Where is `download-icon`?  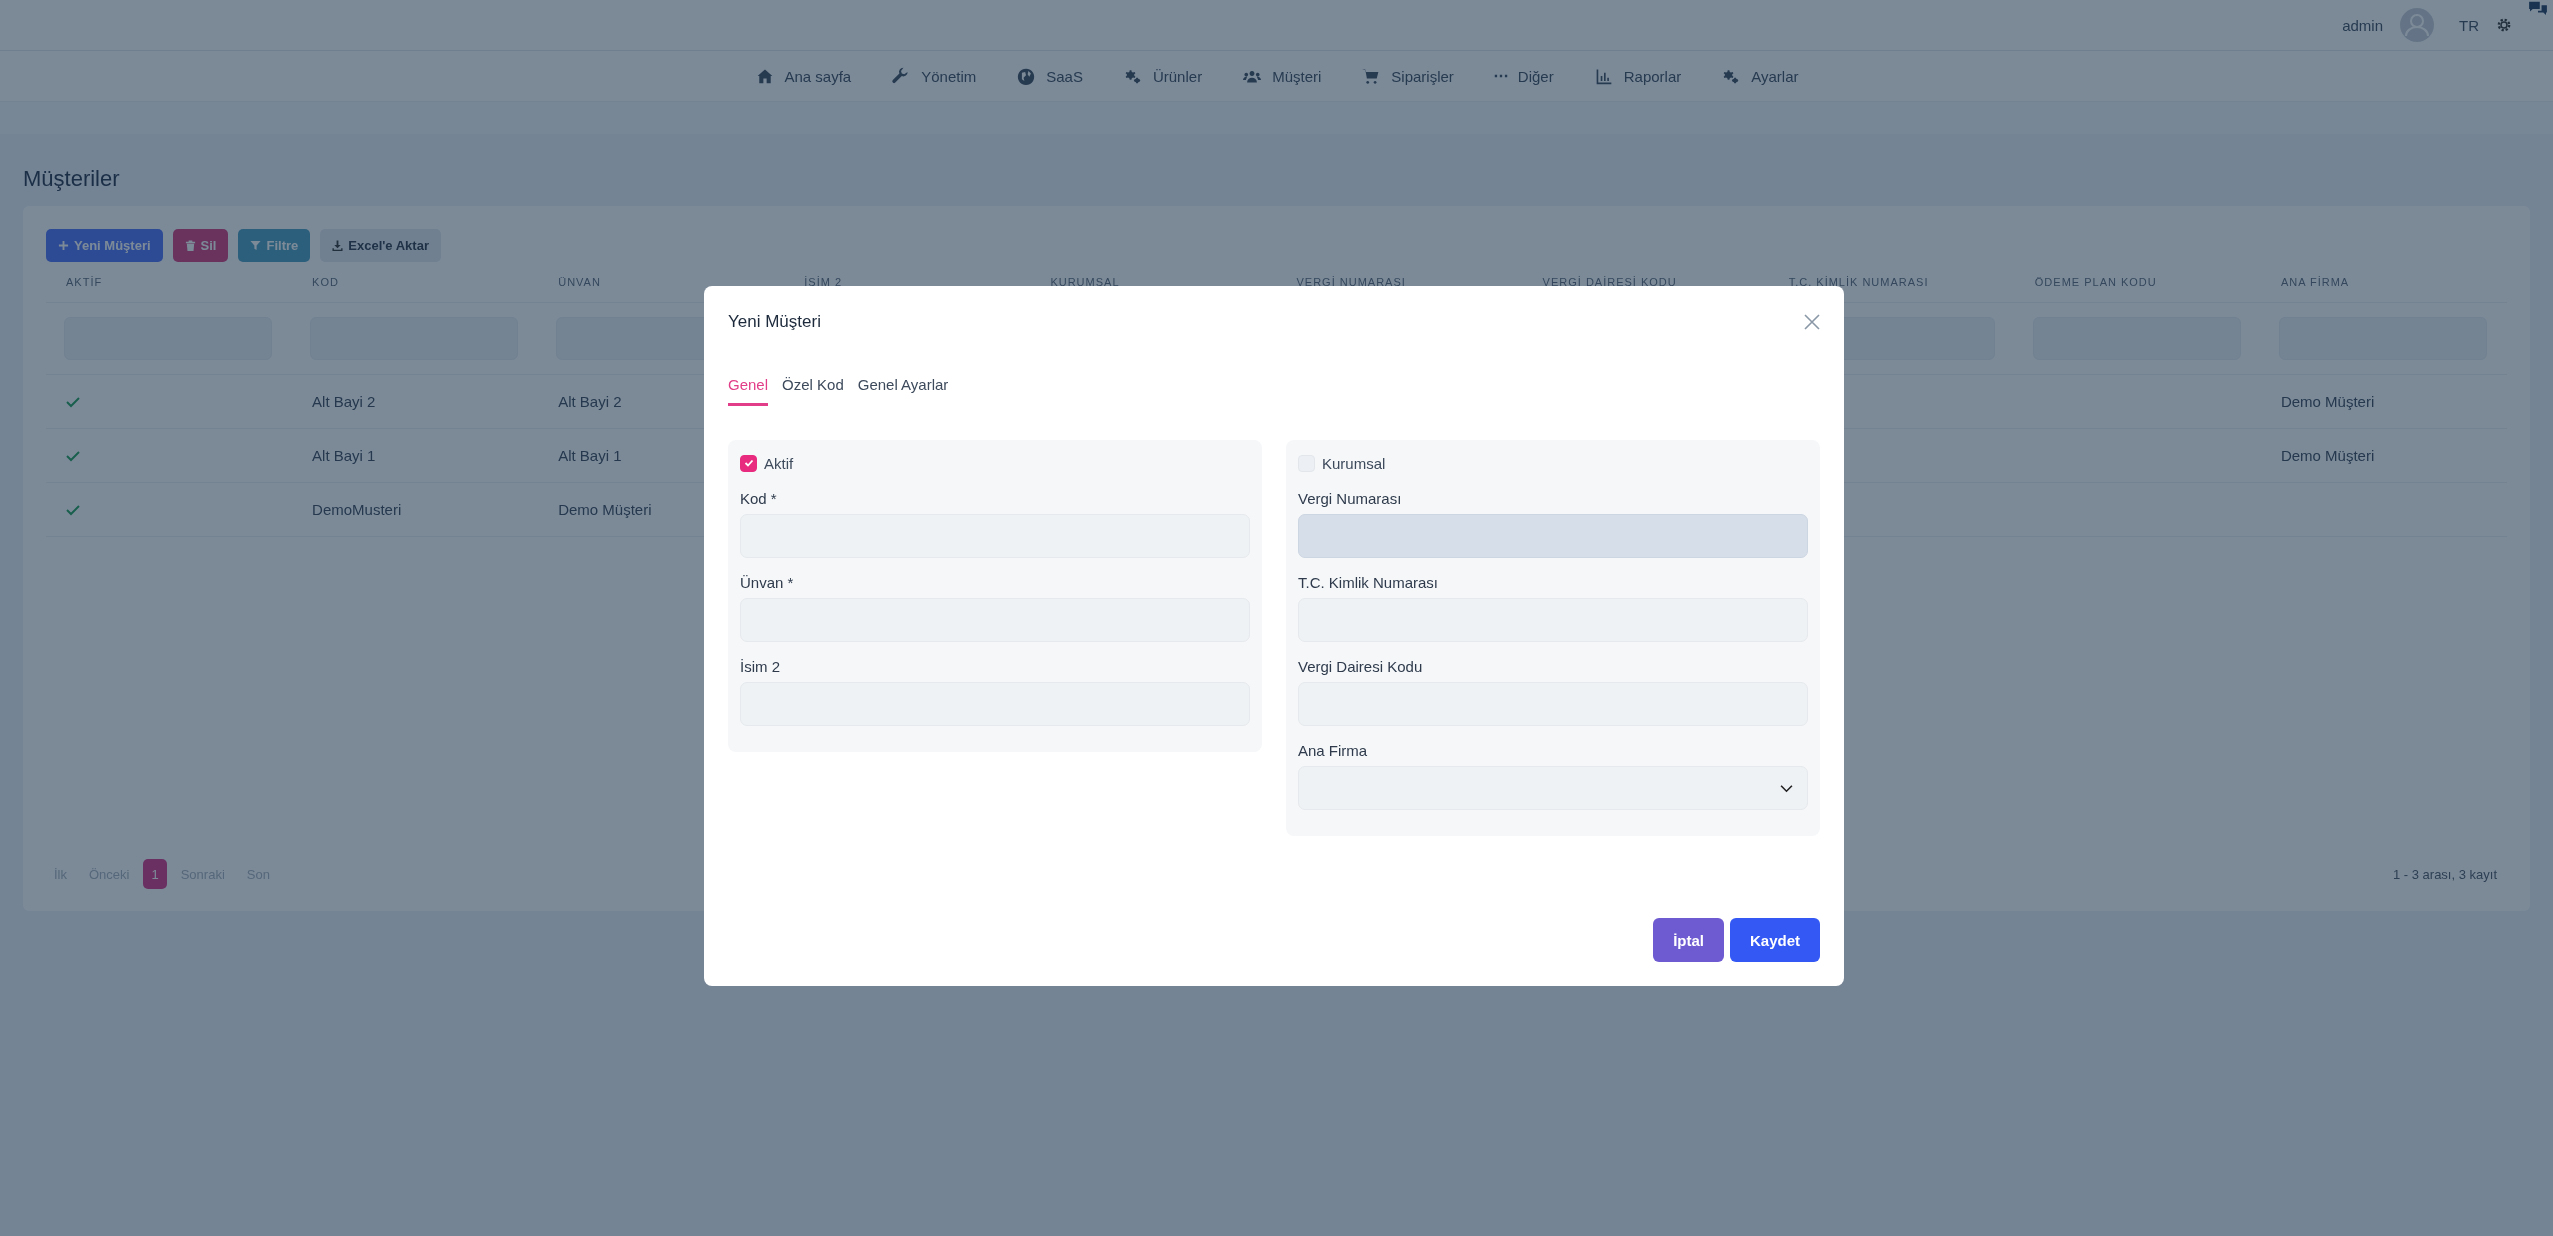 download-icon is located at coordinates (338, 245).